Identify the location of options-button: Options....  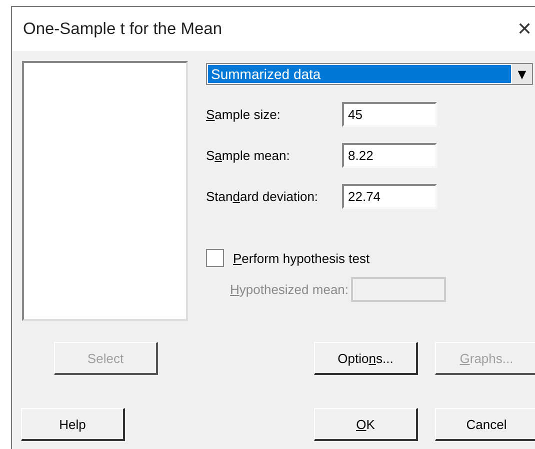
(366, 358).